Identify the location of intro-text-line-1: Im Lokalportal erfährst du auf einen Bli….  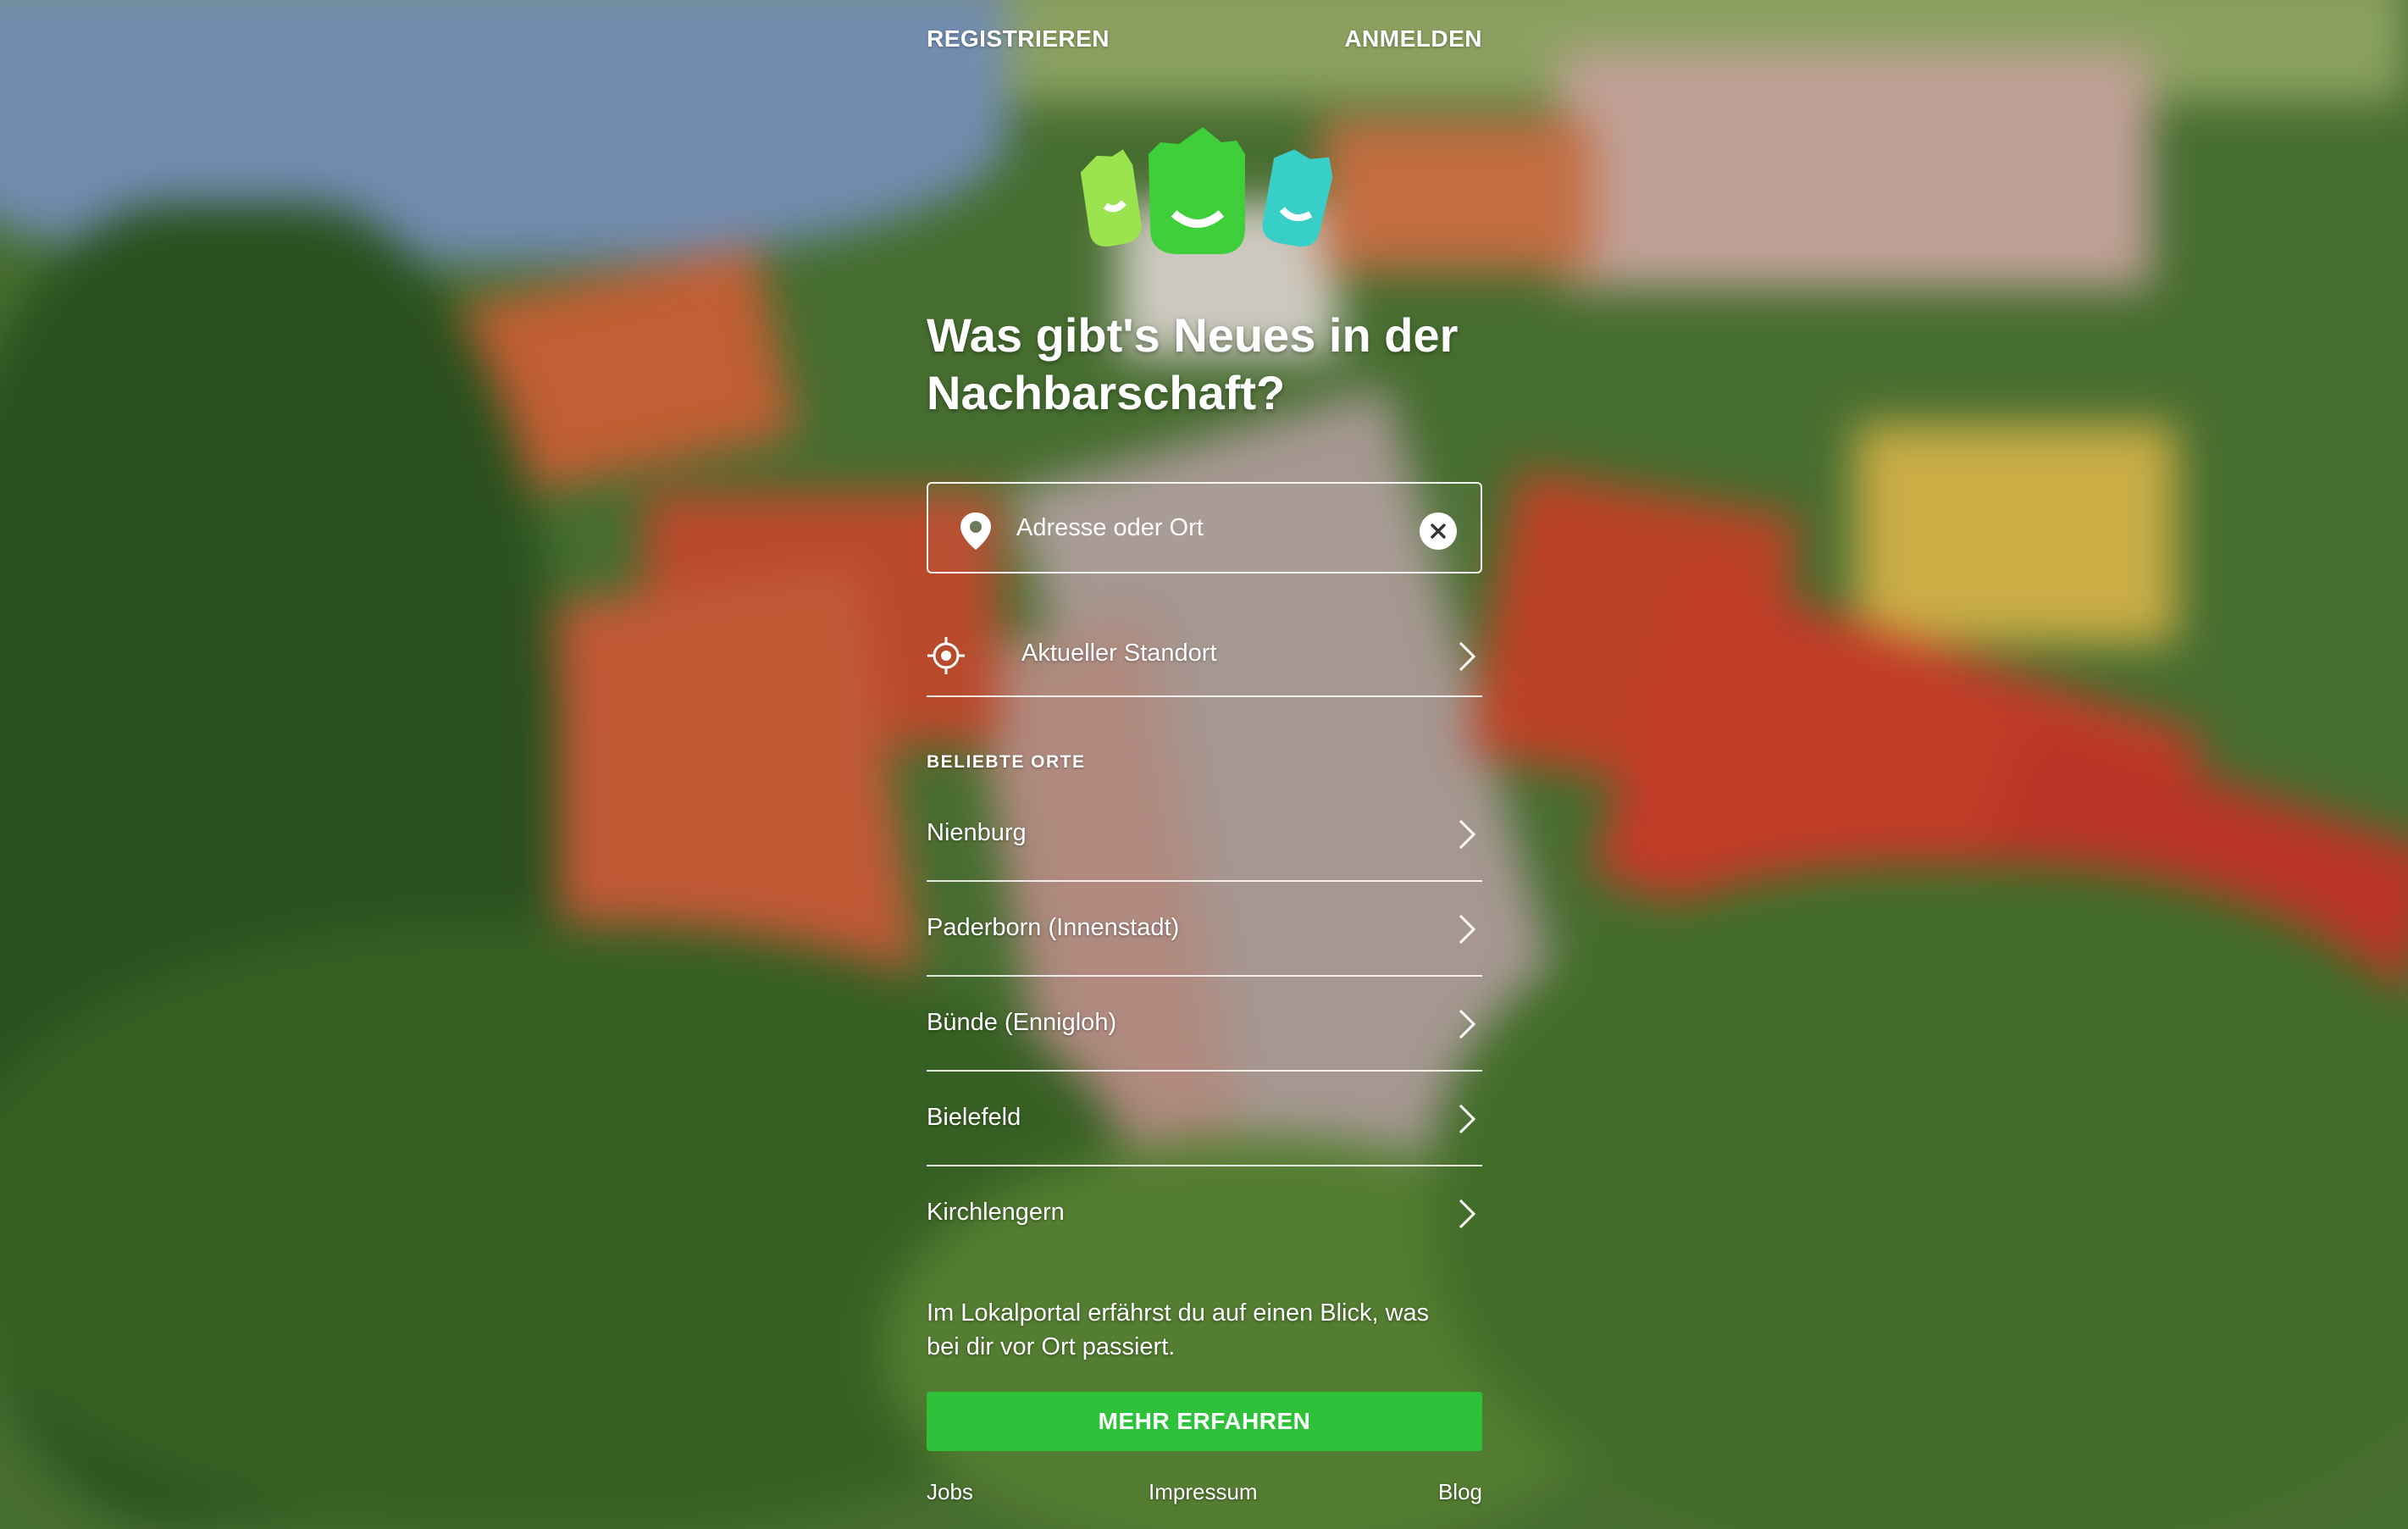
(1178, 1313).